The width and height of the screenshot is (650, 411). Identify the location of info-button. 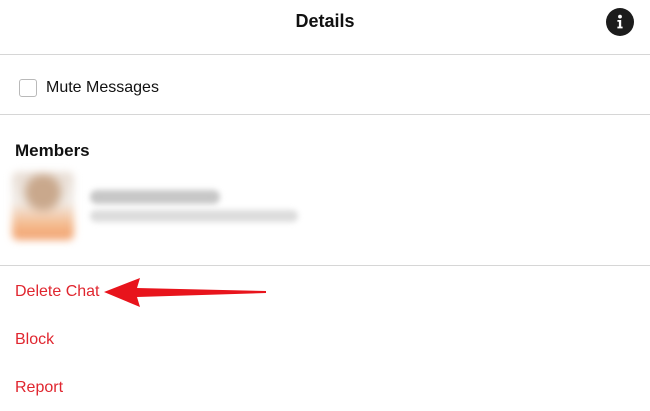
(620, 22).